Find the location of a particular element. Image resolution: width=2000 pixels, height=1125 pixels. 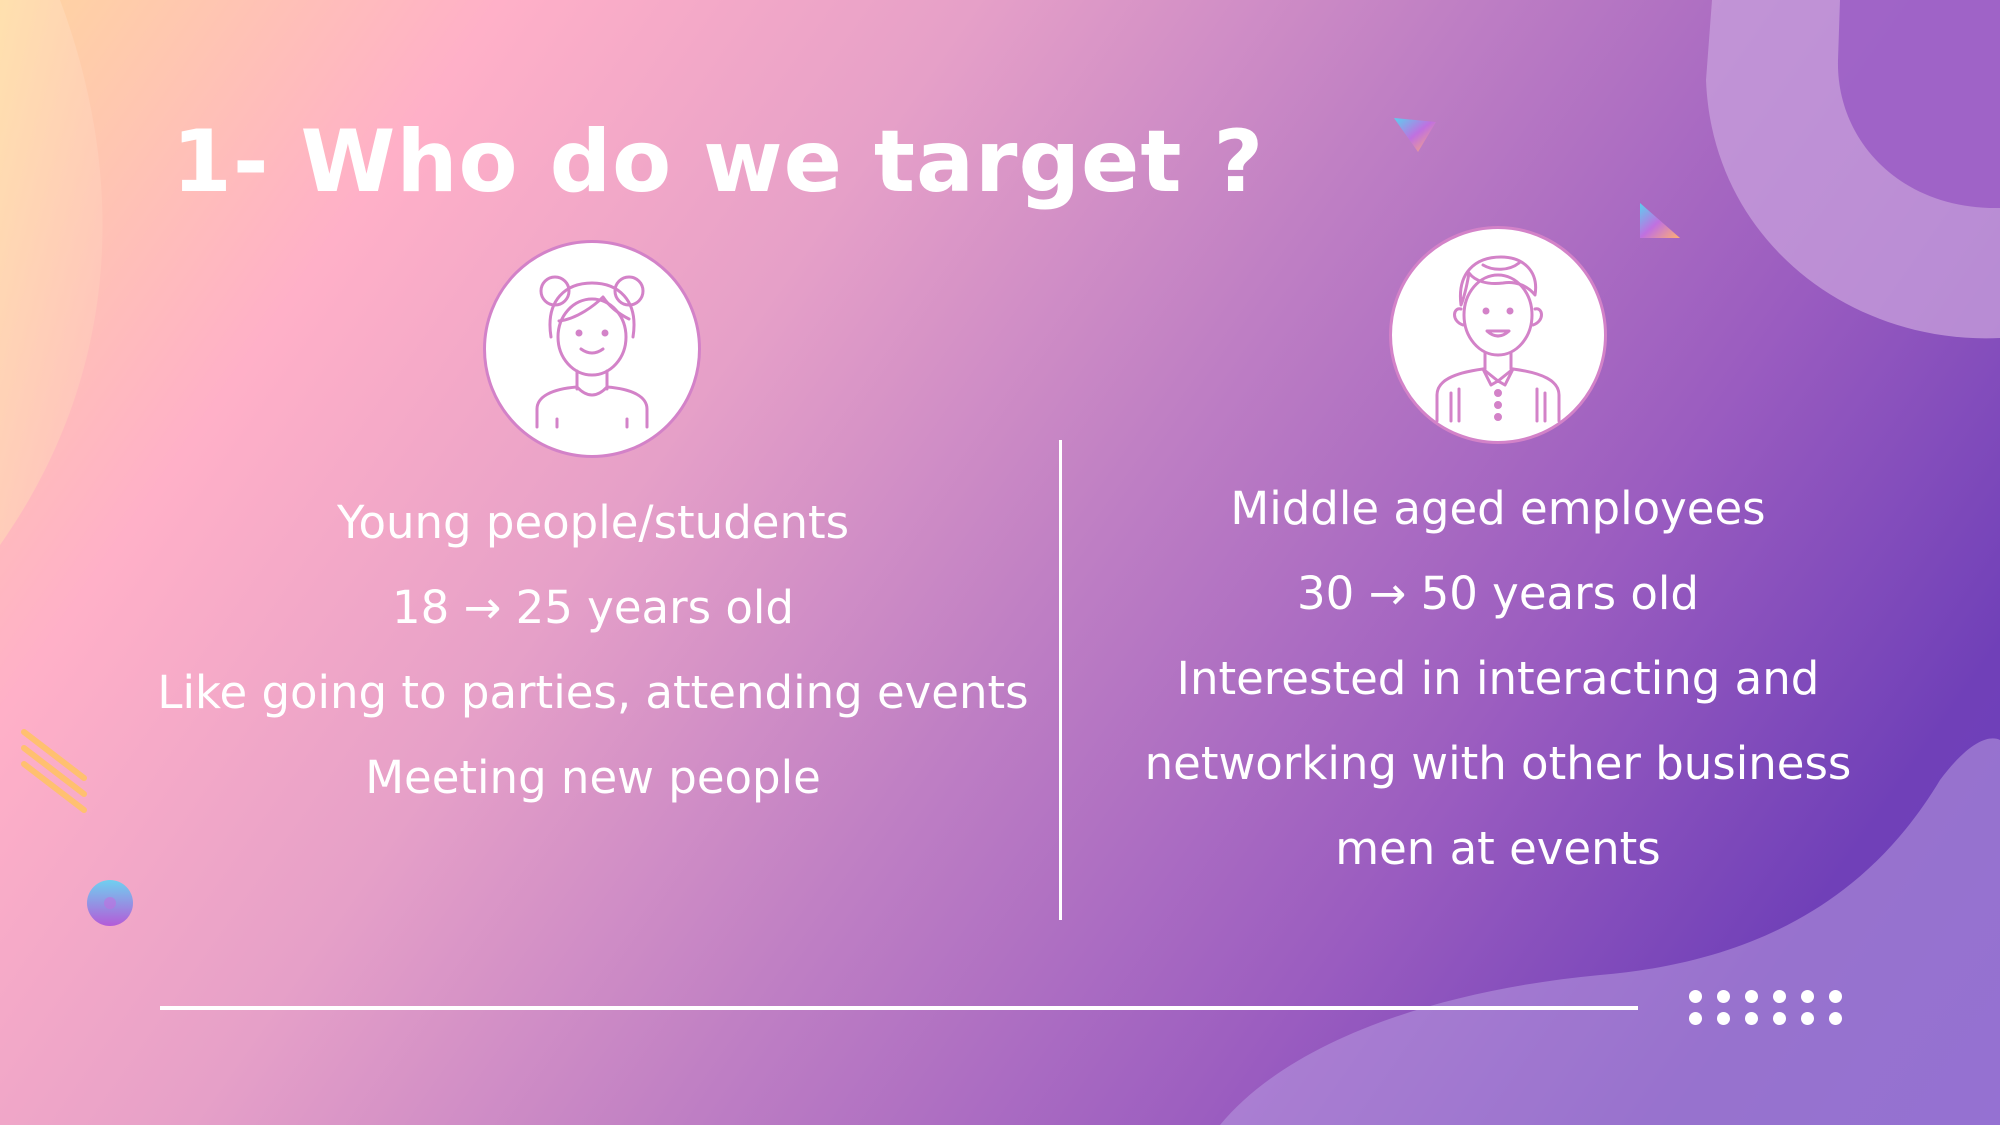

left-line-age-range: 18 → 25 years old is located at coordinates (593, 607).